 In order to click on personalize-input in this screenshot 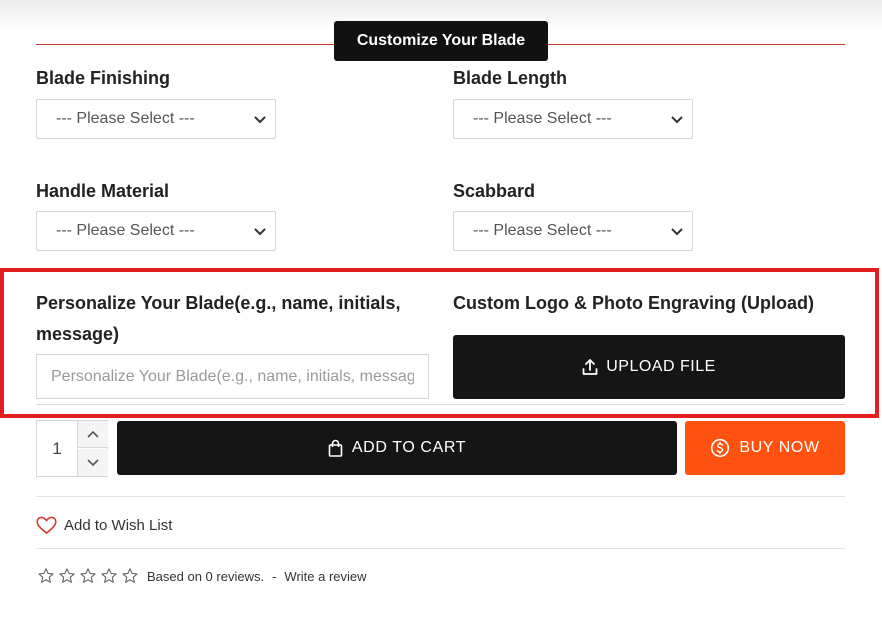, I will do `click(232, 376)`.